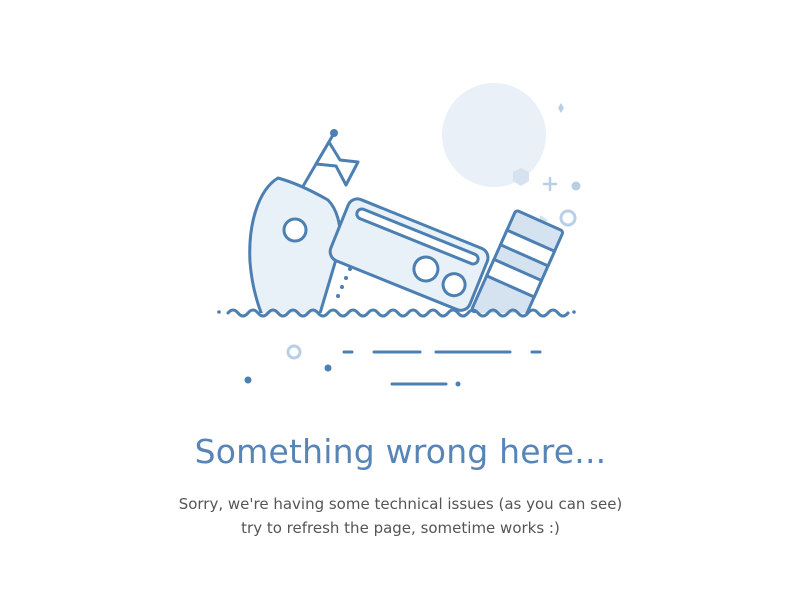 Image resolution: width=801 pixels, height=600 pixels. Describe the element at coordinates (295, 230) in the screenshot. I see `bow-porthole` at that location.